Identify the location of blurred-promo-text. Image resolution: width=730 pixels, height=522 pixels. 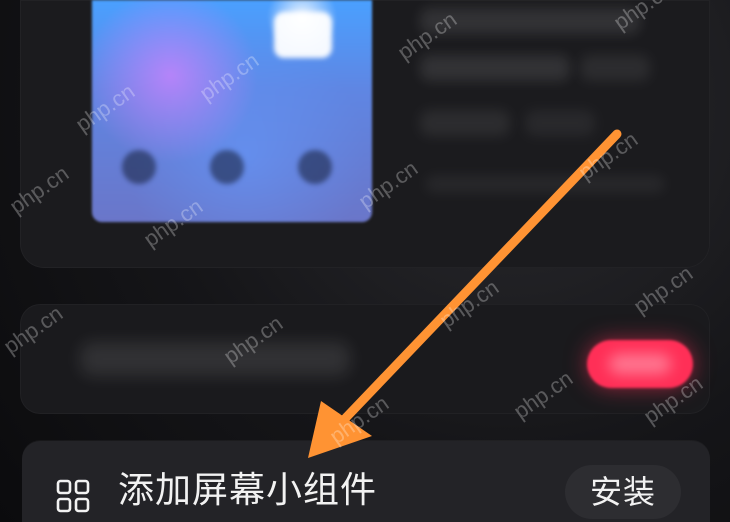
(215, 359).